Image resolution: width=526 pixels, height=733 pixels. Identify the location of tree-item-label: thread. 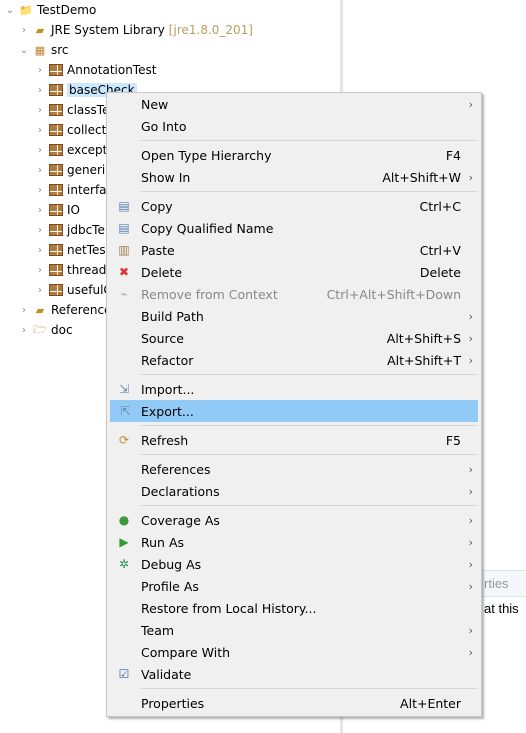
(87, 270).